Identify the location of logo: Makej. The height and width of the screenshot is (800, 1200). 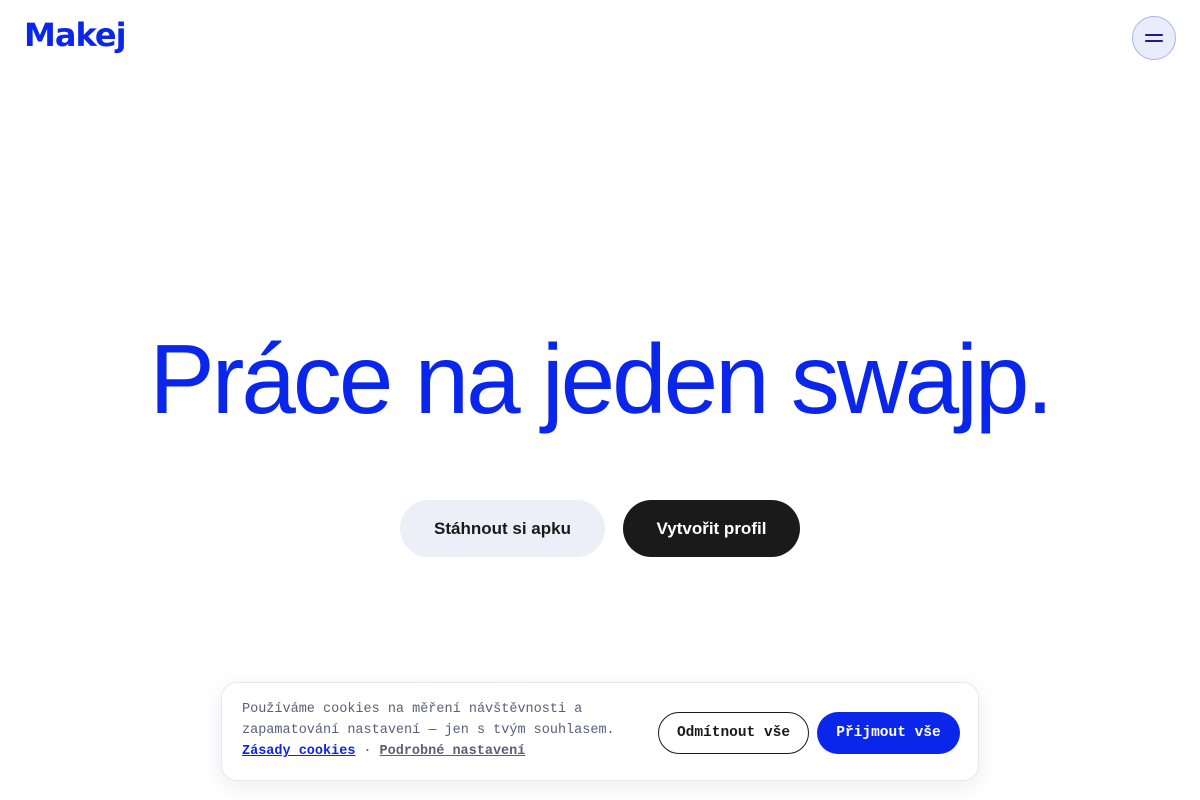
(75, 35).